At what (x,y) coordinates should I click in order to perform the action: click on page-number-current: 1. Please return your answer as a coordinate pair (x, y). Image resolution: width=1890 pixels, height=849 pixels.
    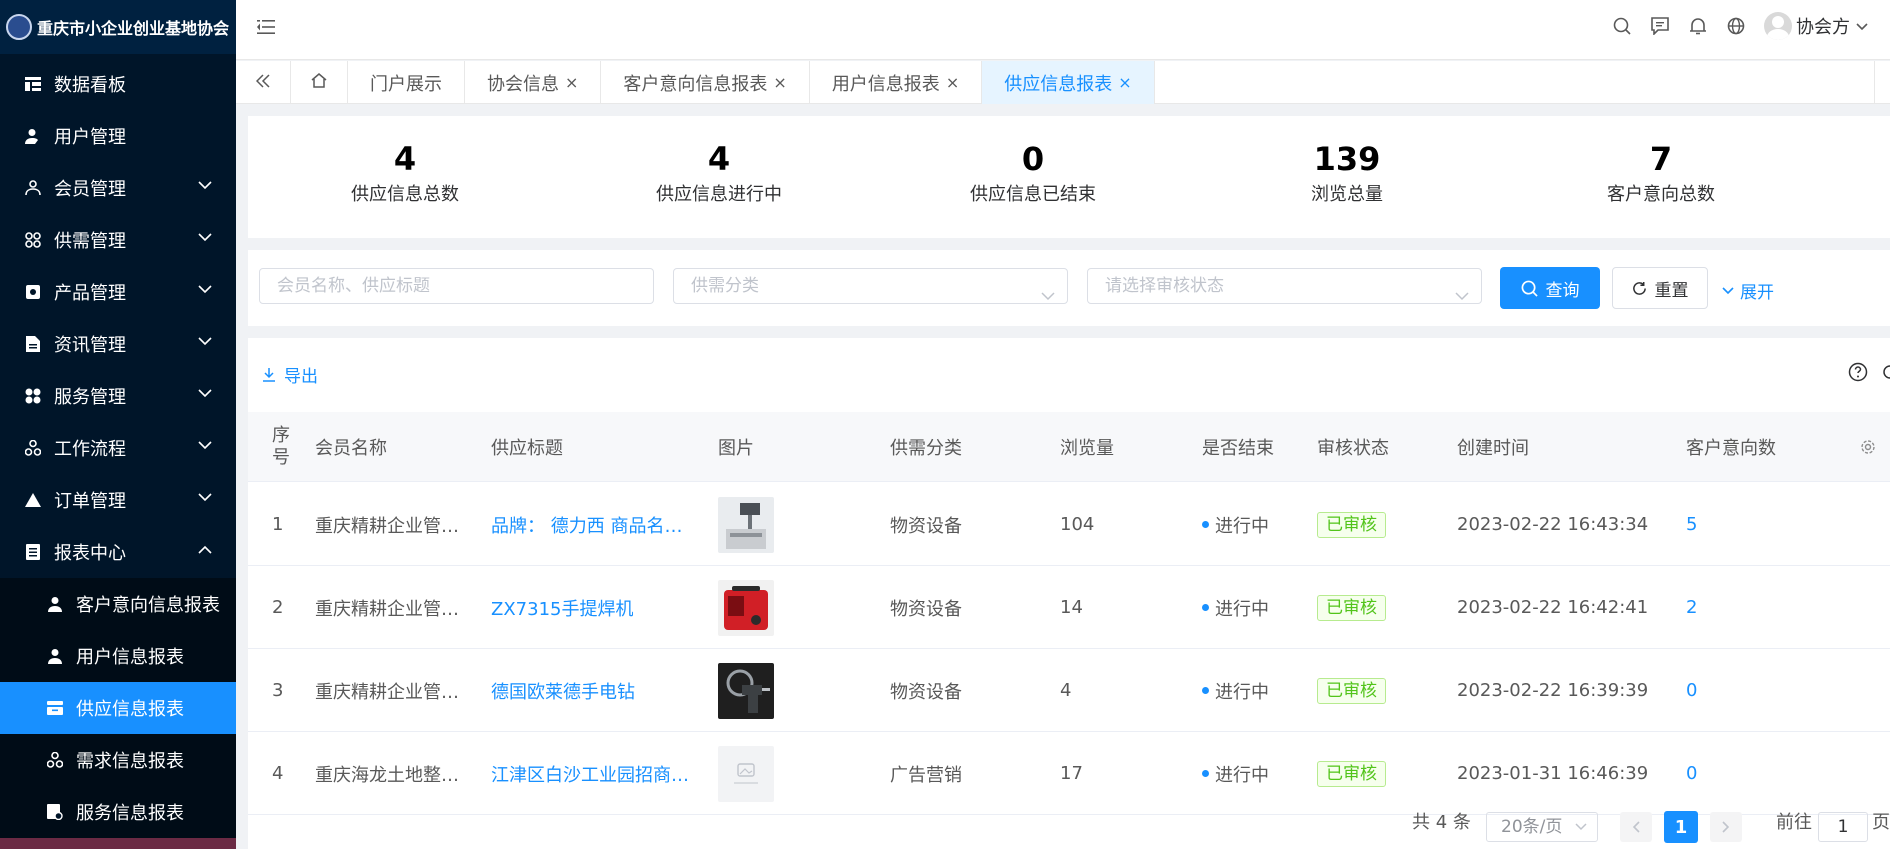
    Looking at the image, I should click on (1681, 827).